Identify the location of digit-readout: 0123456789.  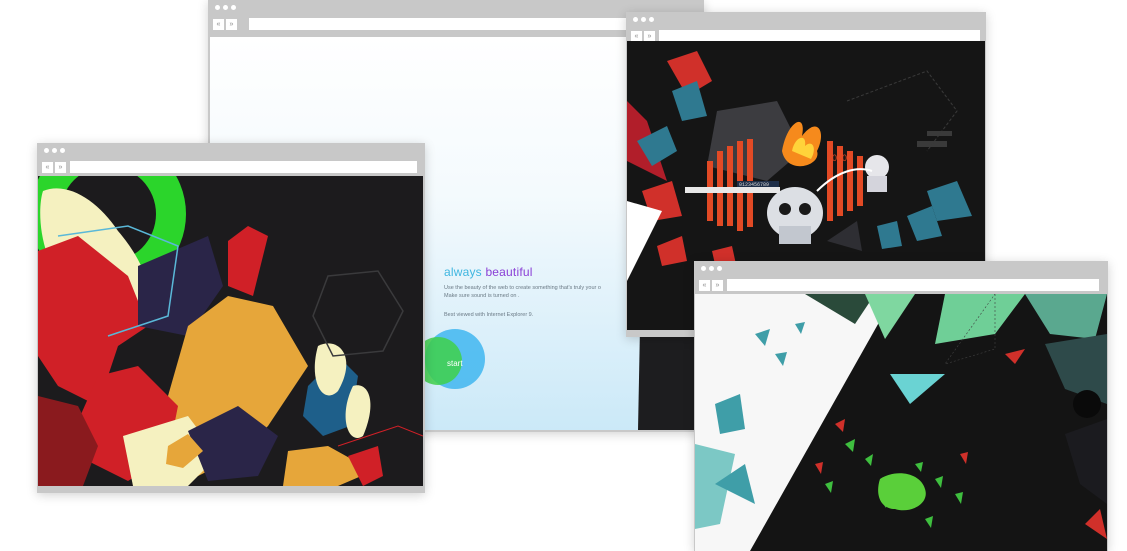
(754, 185).